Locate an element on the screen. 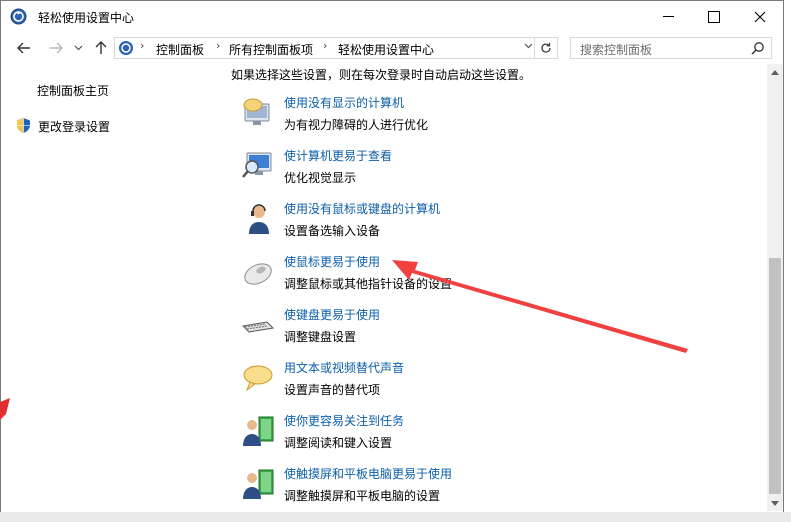 Image resolution: width=791 pixels, height=522 pixels. keyboard-icon is located at coordinates (258, 327).